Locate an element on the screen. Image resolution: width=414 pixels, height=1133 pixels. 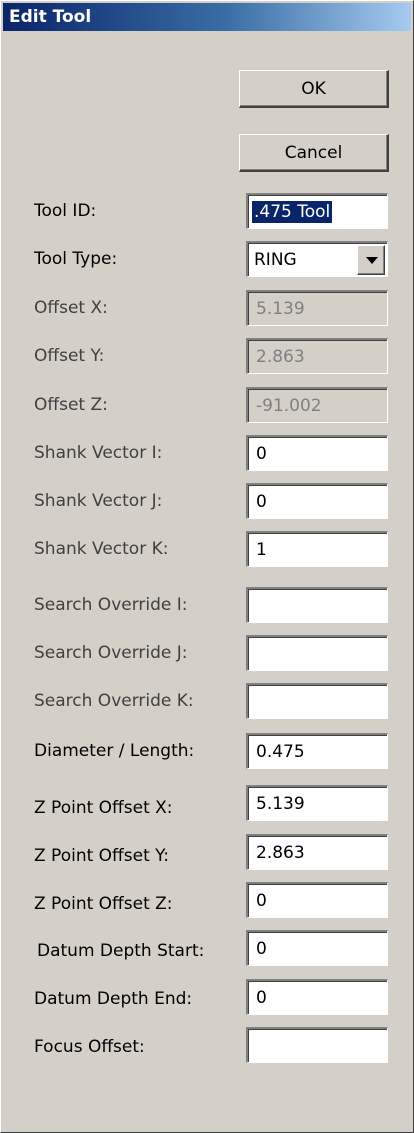
tool-type-select: RING is located at coordinates (317, 259).